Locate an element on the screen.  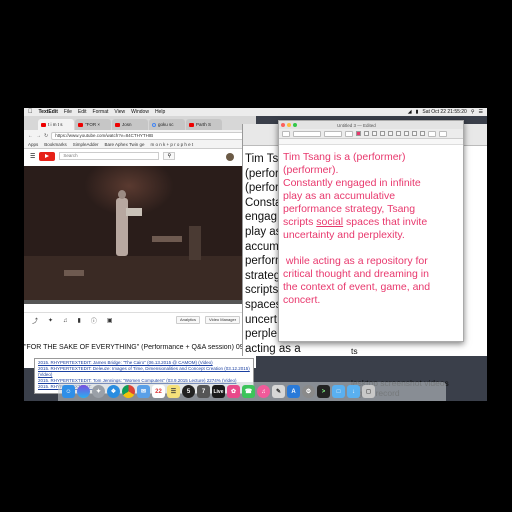
video-manager-button: Video Manager is located at coordinates (223, 320).